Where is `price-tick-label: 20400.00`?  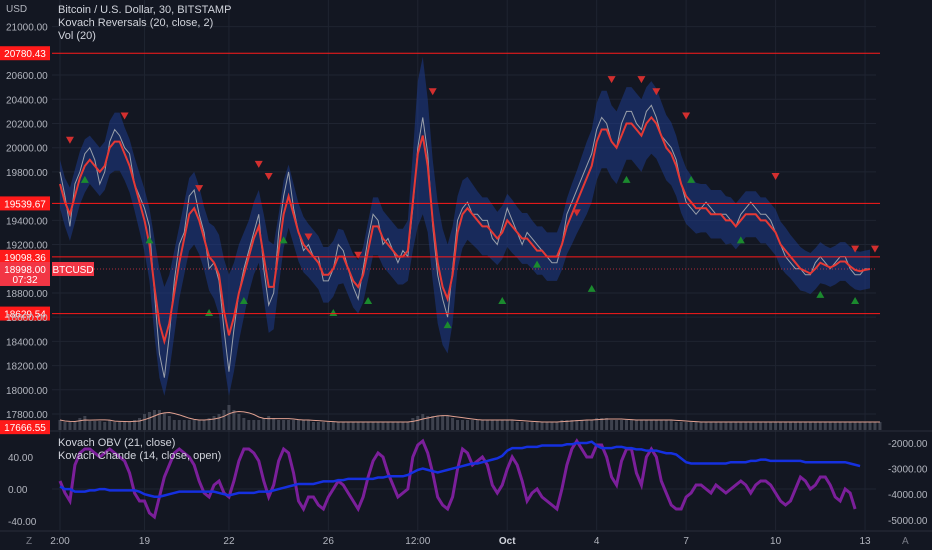
price-tick-label: 20400.00 is located at coordinates (27, 100).